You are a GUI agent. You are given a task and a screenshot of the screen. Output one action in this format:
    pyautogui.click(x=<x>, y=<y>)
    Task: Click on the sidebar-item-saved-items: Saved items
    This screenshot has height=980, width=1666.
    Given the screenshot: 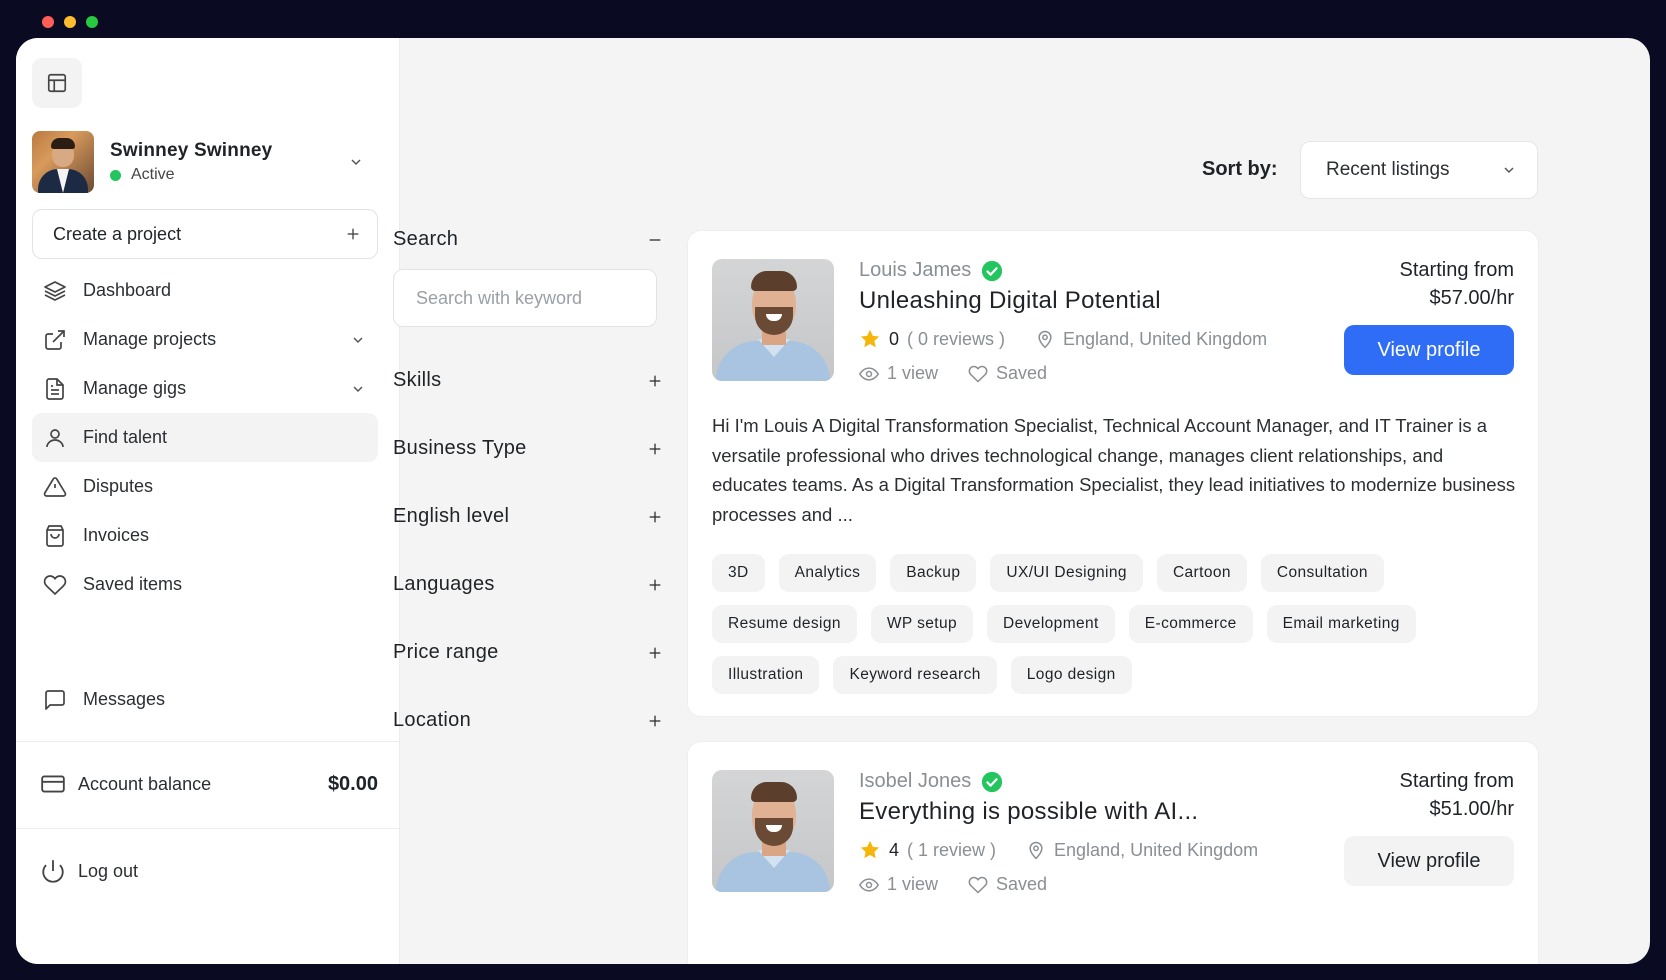 What is the action you would take?
    pyautogui.click(x=205, y=584)
    